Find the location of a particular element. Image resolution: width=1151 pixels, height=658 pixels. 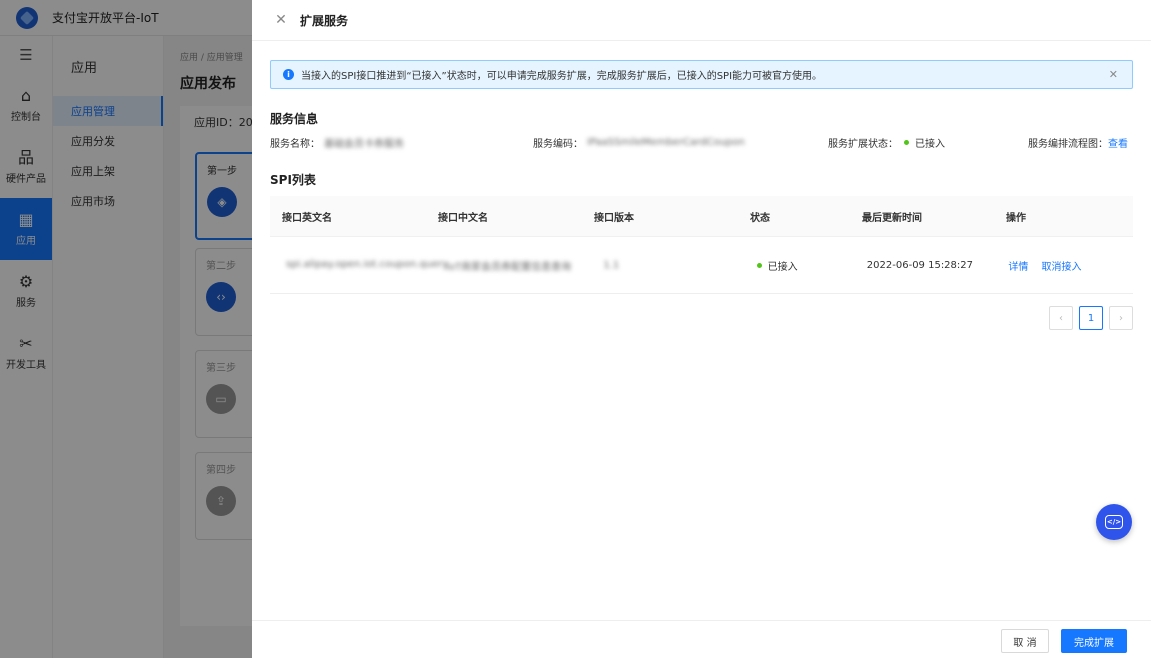

pagination: ‹ 1 › is located at coordinates (1091, 318).